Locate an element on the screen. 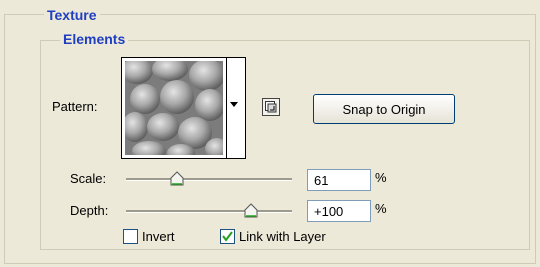  link-with-layer-label: Link with Layer is located at coordinates (282, 236).